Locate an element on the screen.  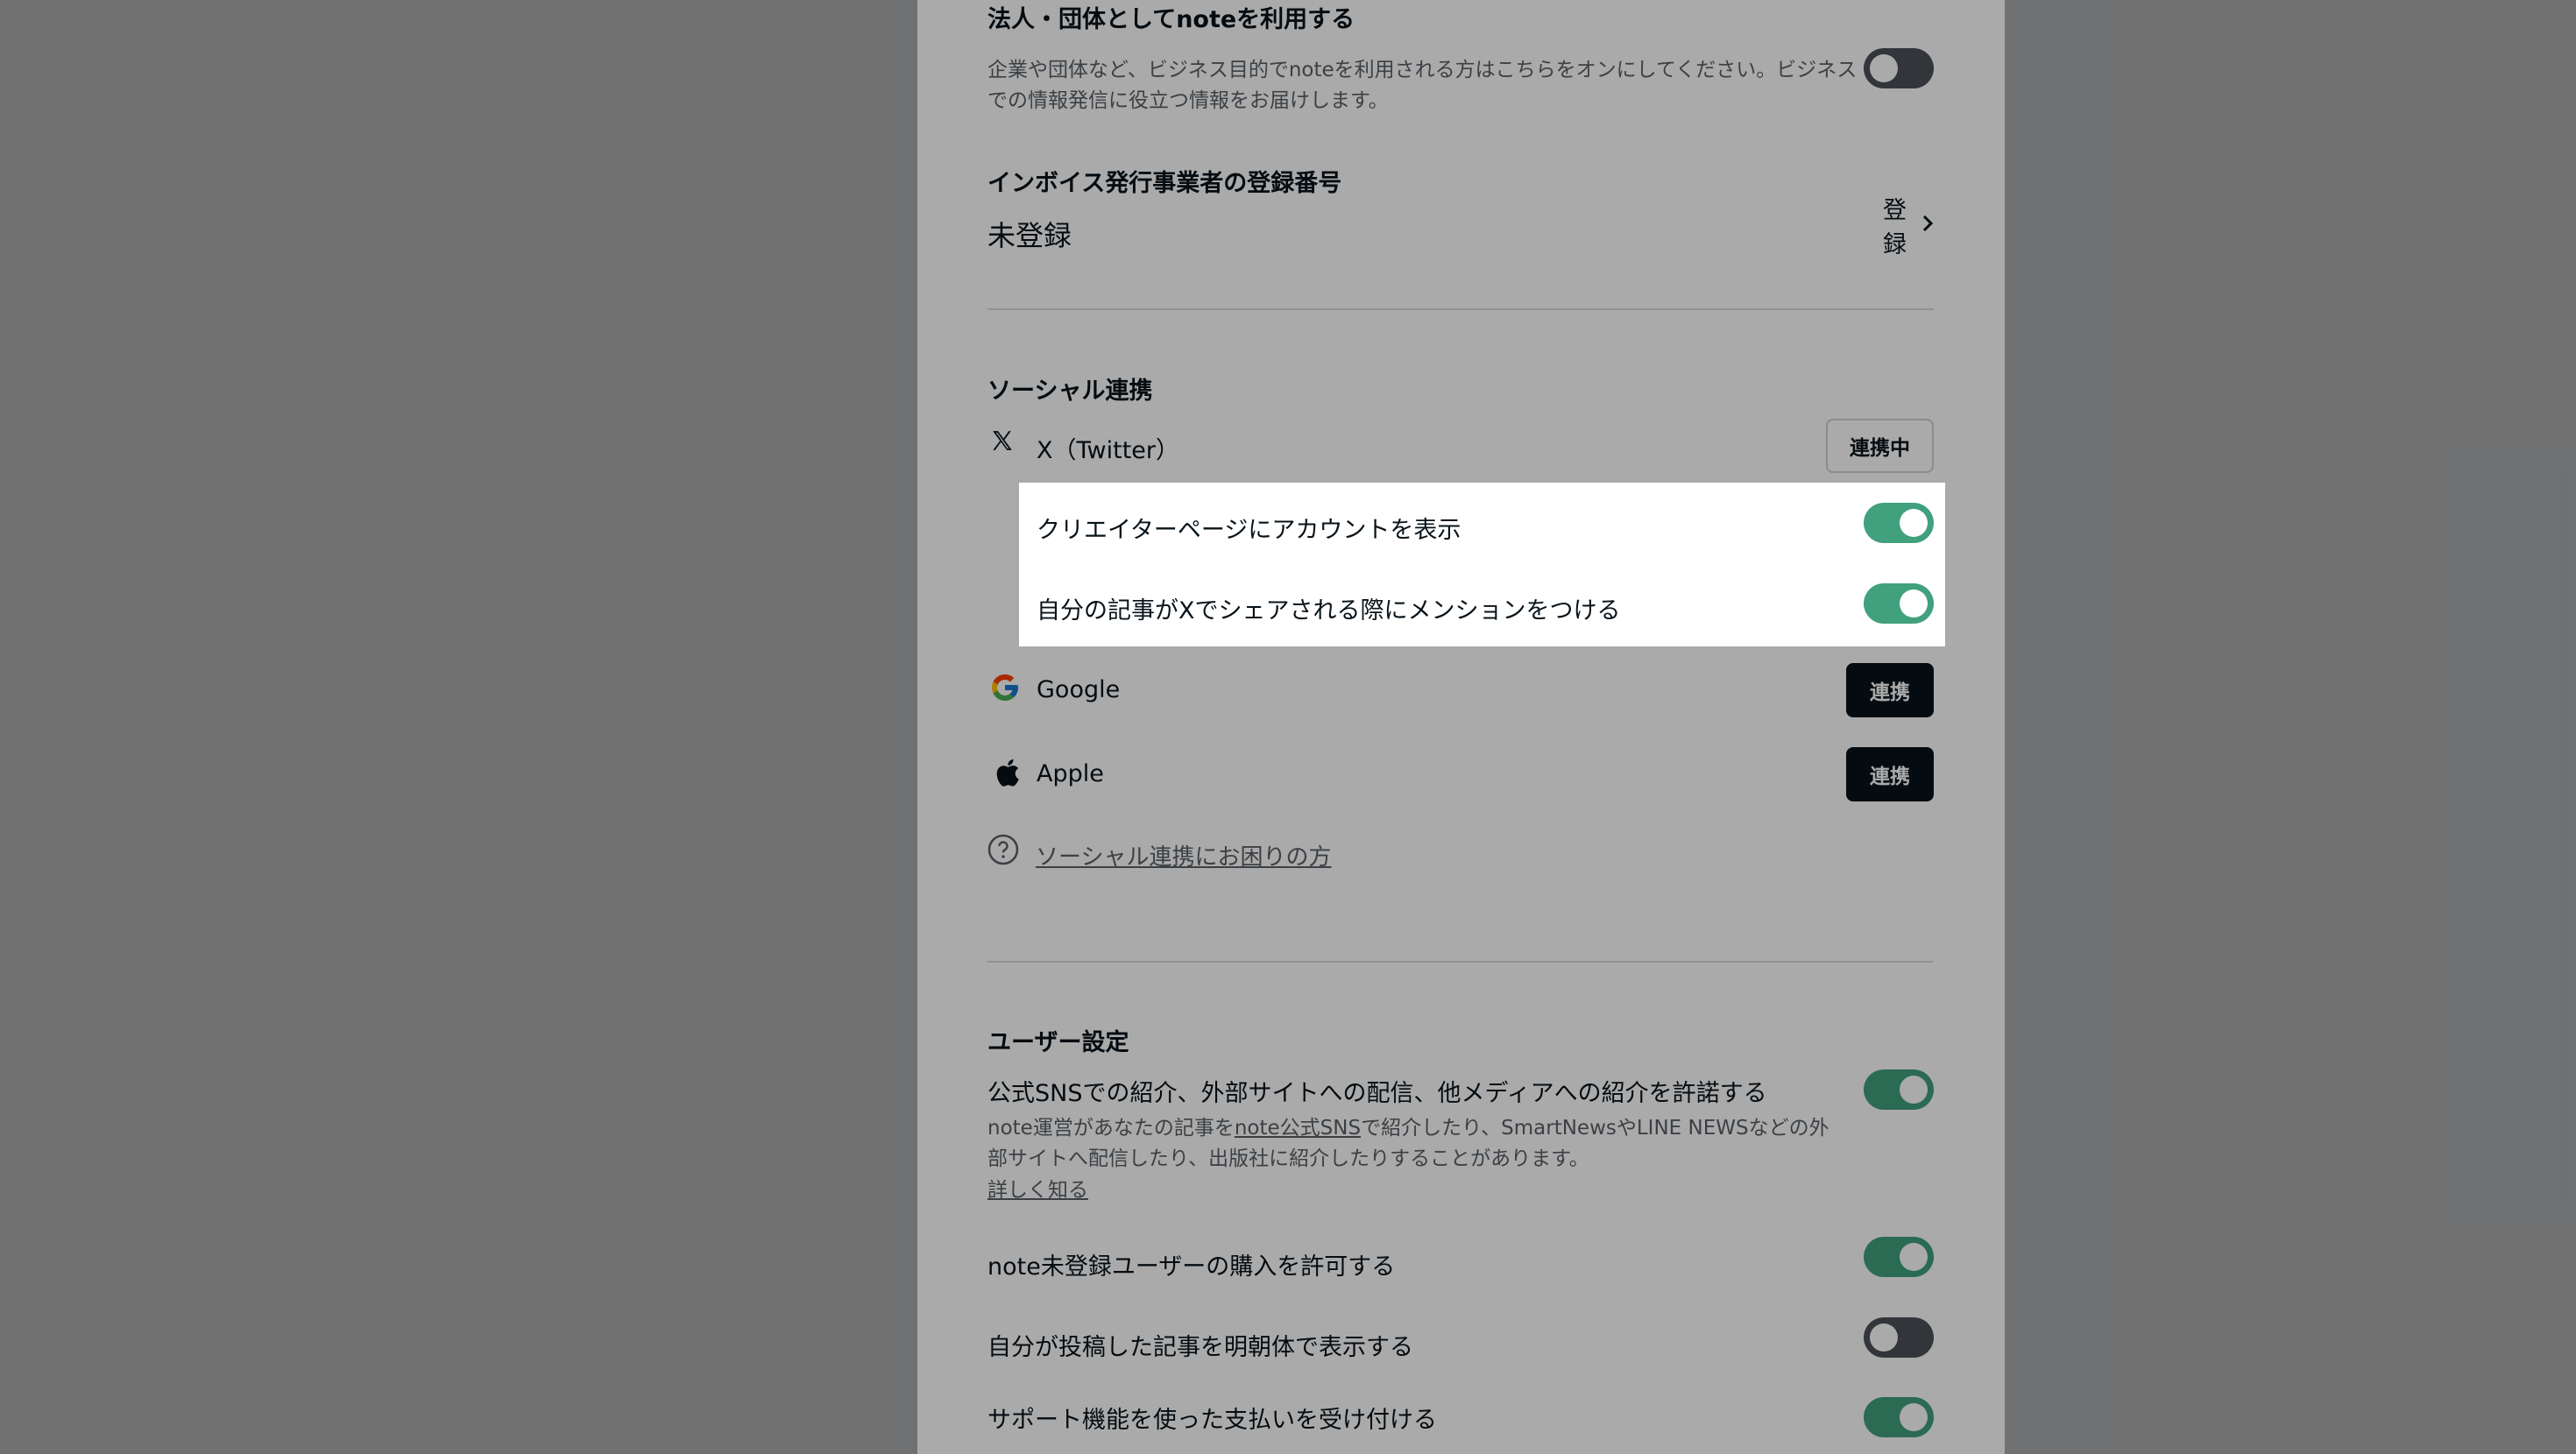
mention-label: 自分の記事がXでシェアされる際にメンションをつける is located at coordinates (1329, 611).